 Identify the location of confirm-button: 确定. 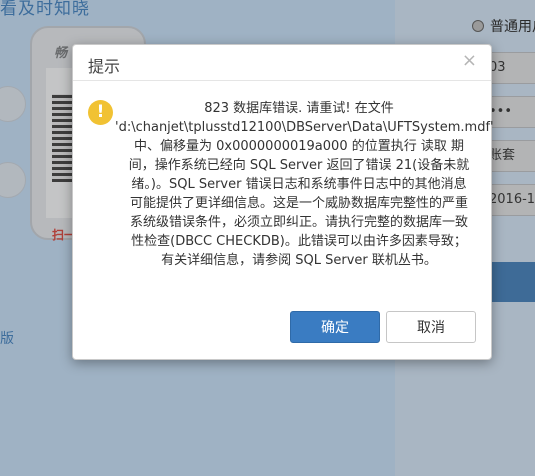
(335, 327).